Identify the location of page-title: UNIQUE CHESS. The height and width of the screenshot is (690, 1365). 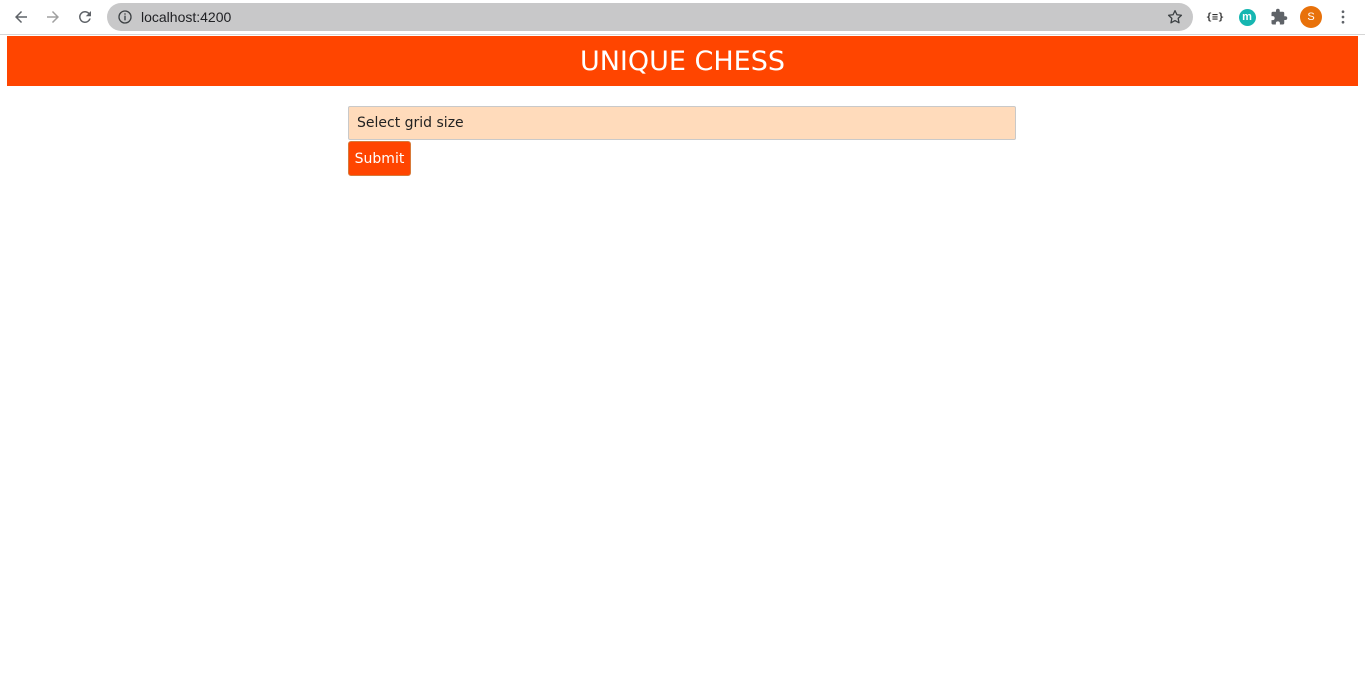
(682, 61).